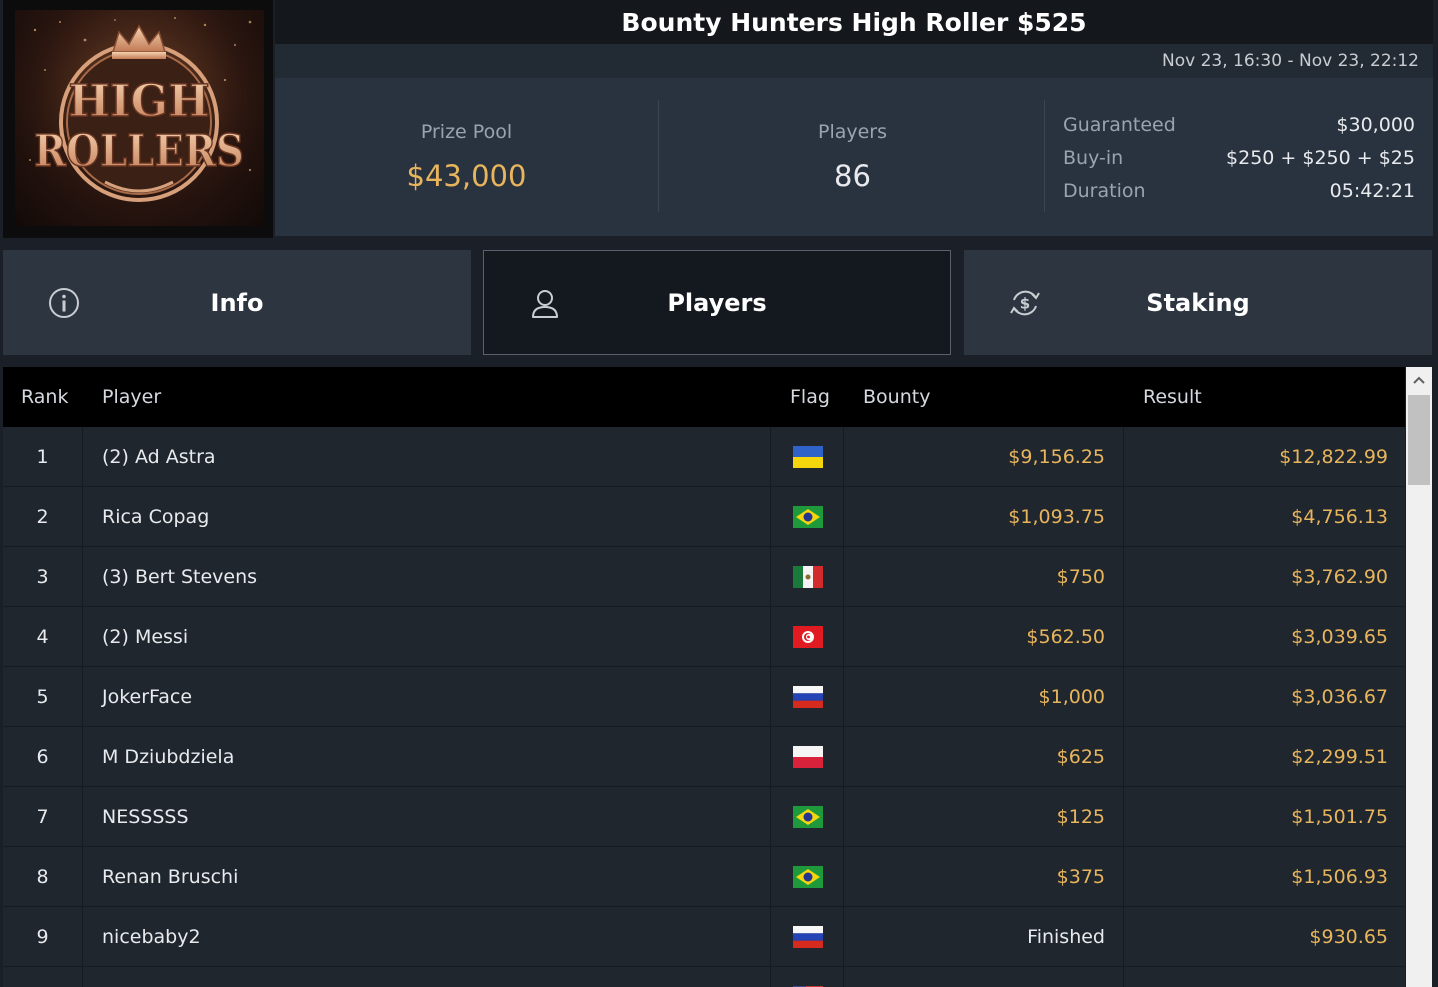 This screenshot has width=1438, height=987. What do you see at coordinates (43, 816) in the screenshot?
I see `cell-rank: 7` at bounding box center [43, 816].